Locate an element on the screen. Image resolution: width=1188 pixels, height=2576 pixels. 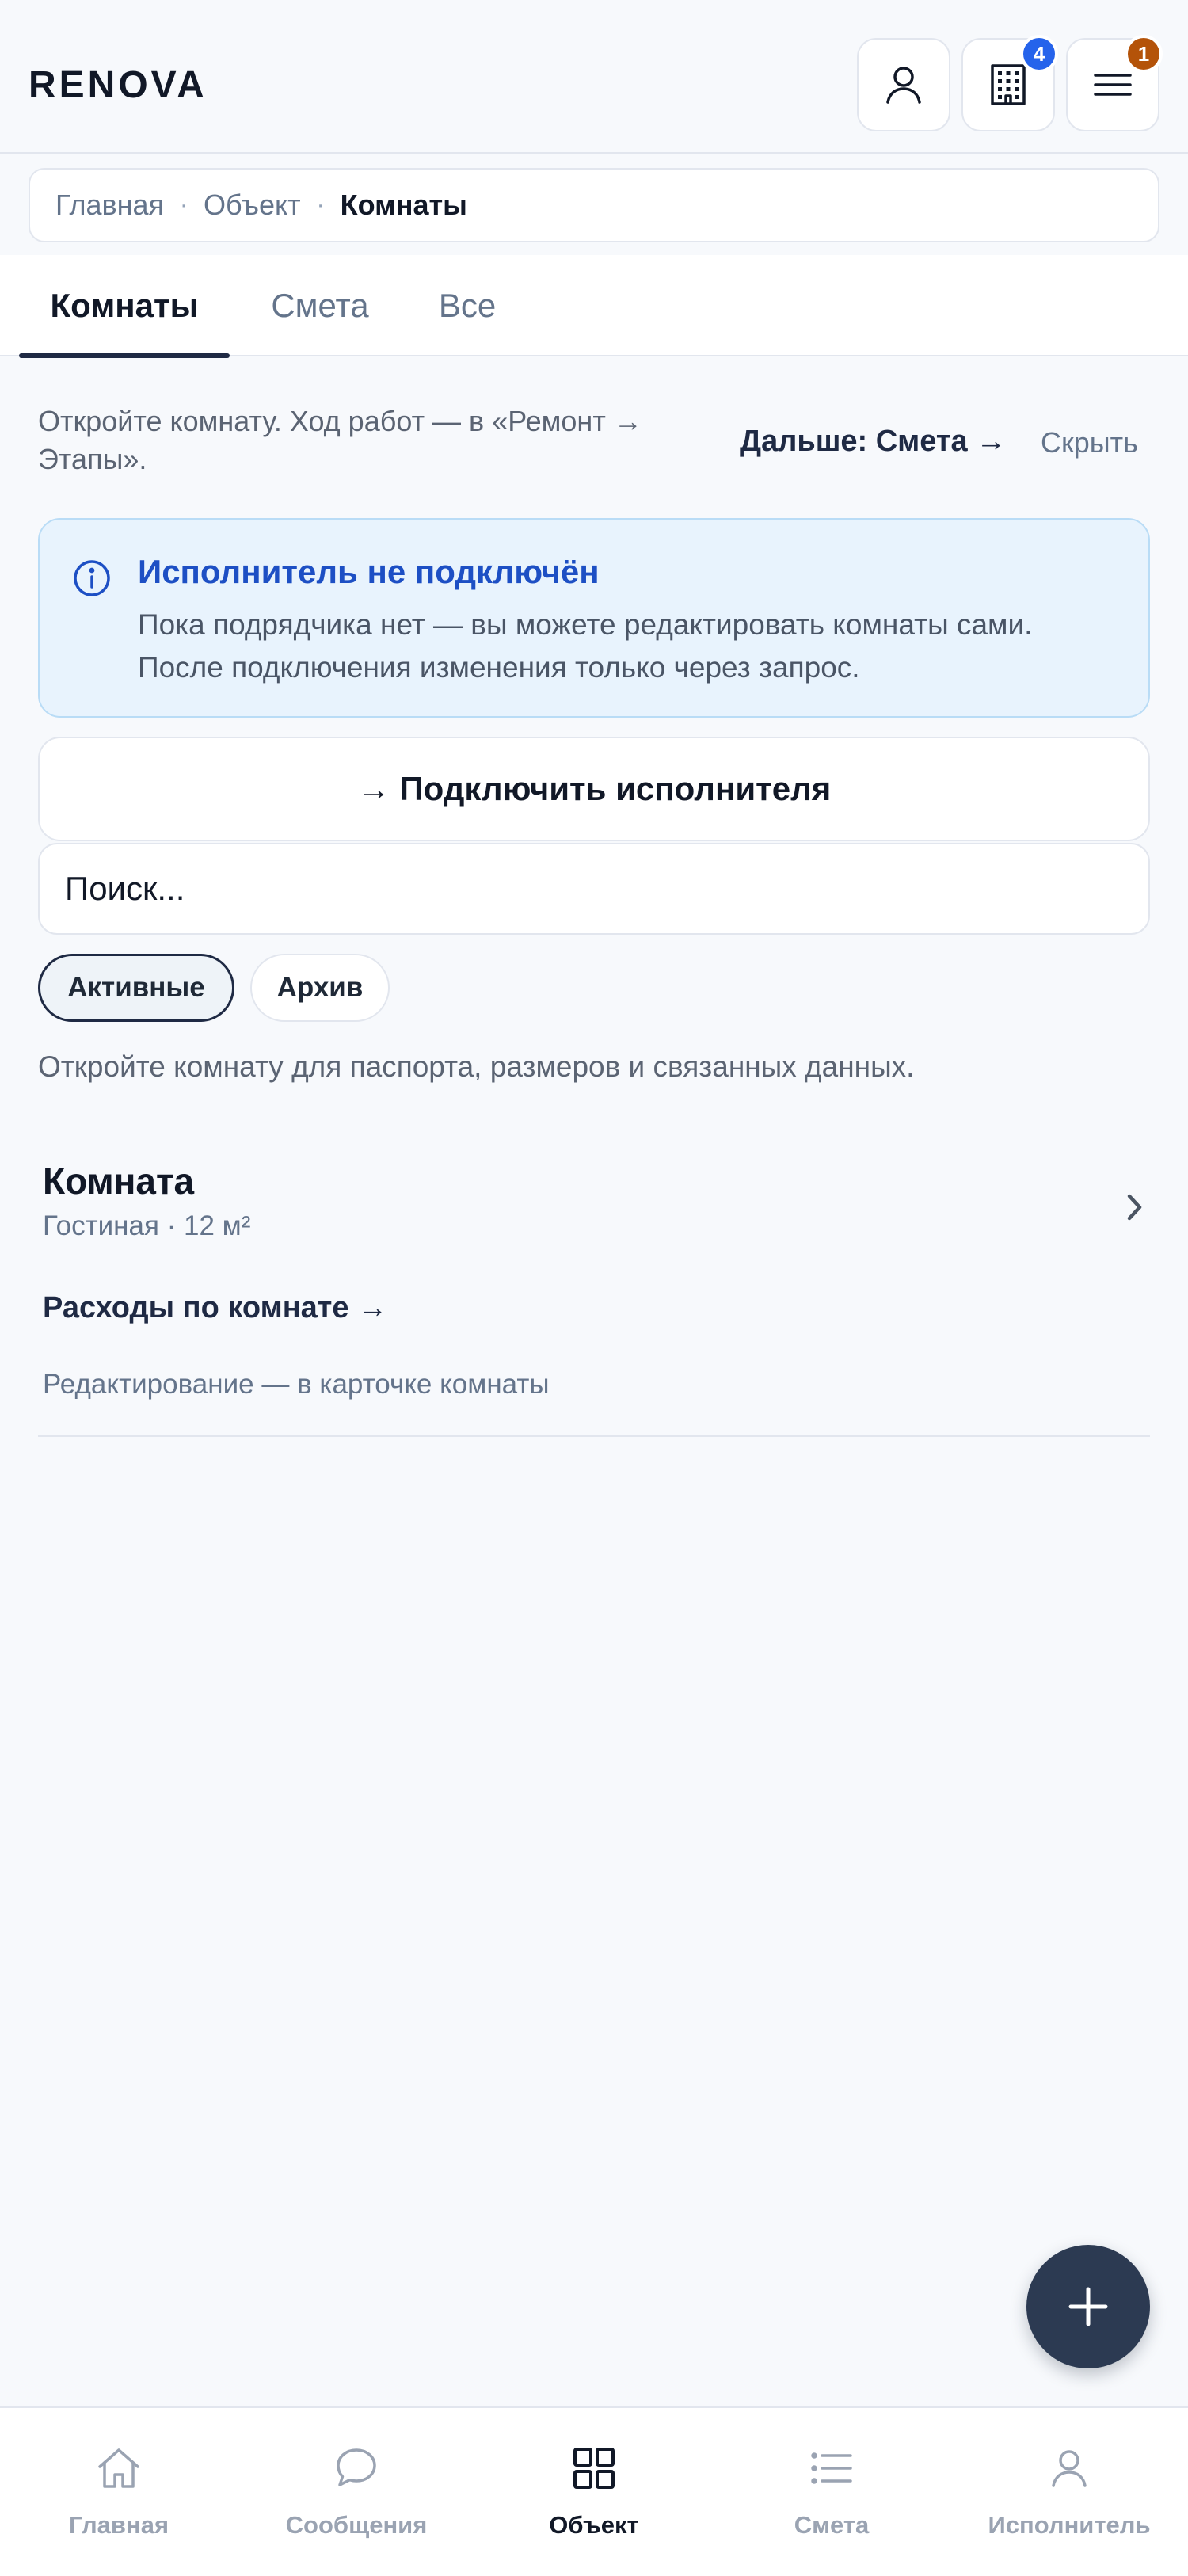
app-header: RENOVA 4 1 is located at coordinates (594, 77).